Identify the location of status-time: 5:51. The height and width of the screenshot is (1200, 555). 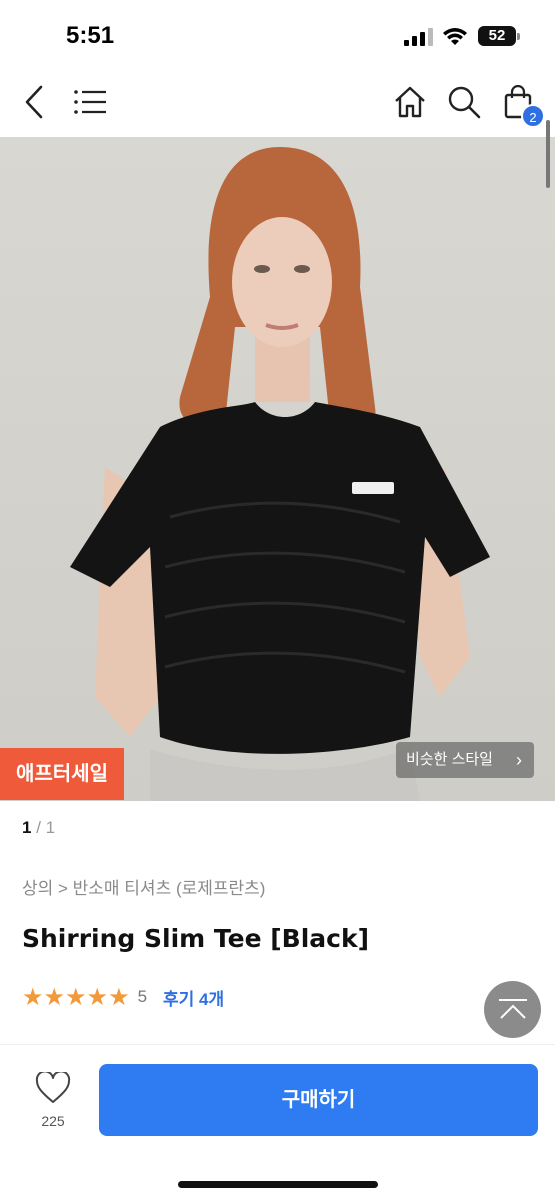
(90, 35).